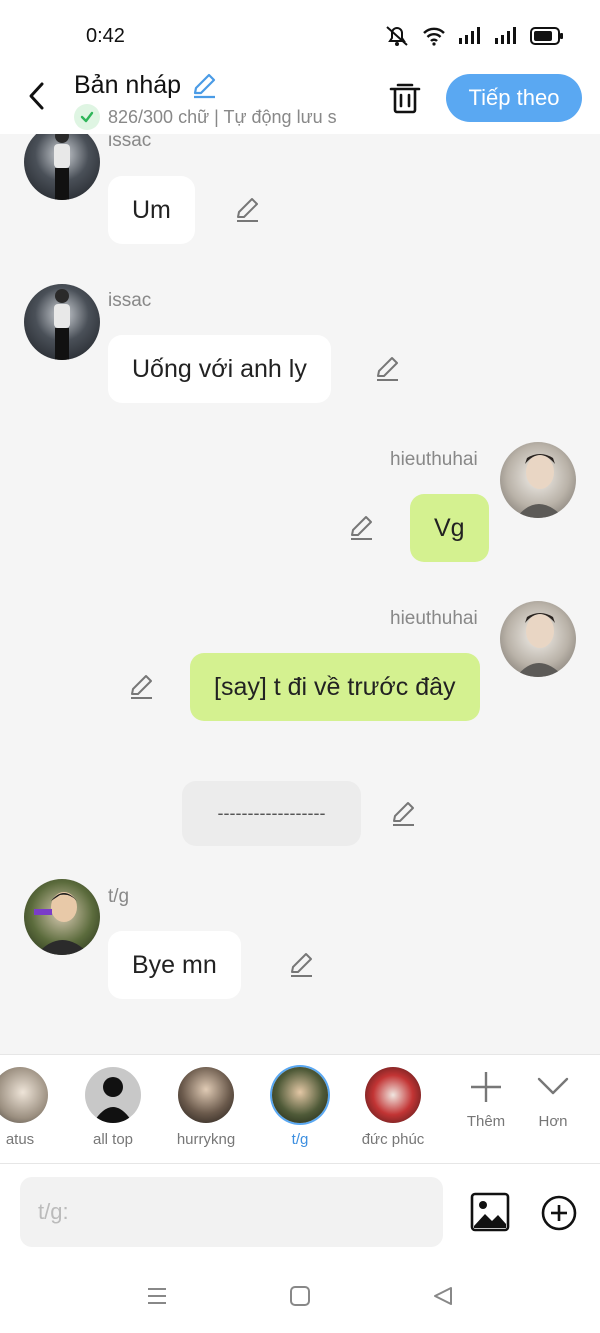 This screenshot has width=600, height=1333. Describe the element at coordinates (443, 1296) in the screenshot. I see `back-triangle-icon` at that location.